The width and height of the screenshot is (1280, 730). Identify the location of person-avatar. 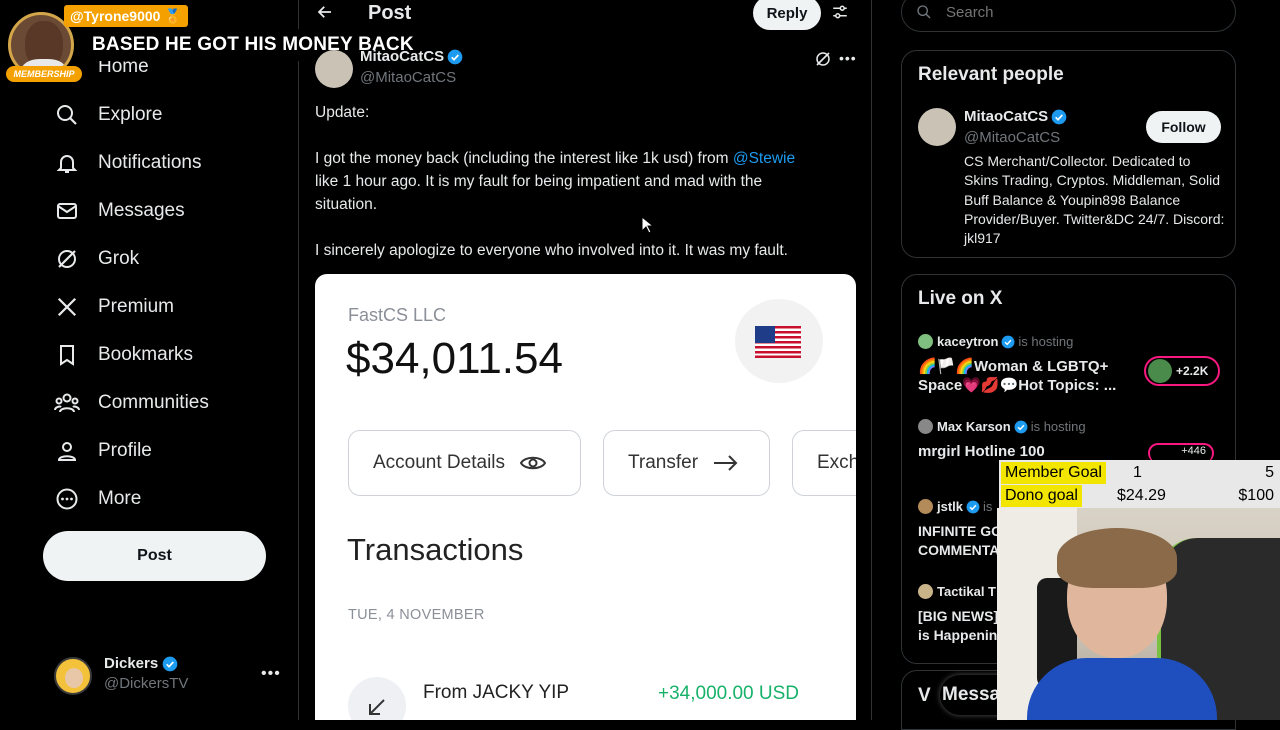
(937, 127).